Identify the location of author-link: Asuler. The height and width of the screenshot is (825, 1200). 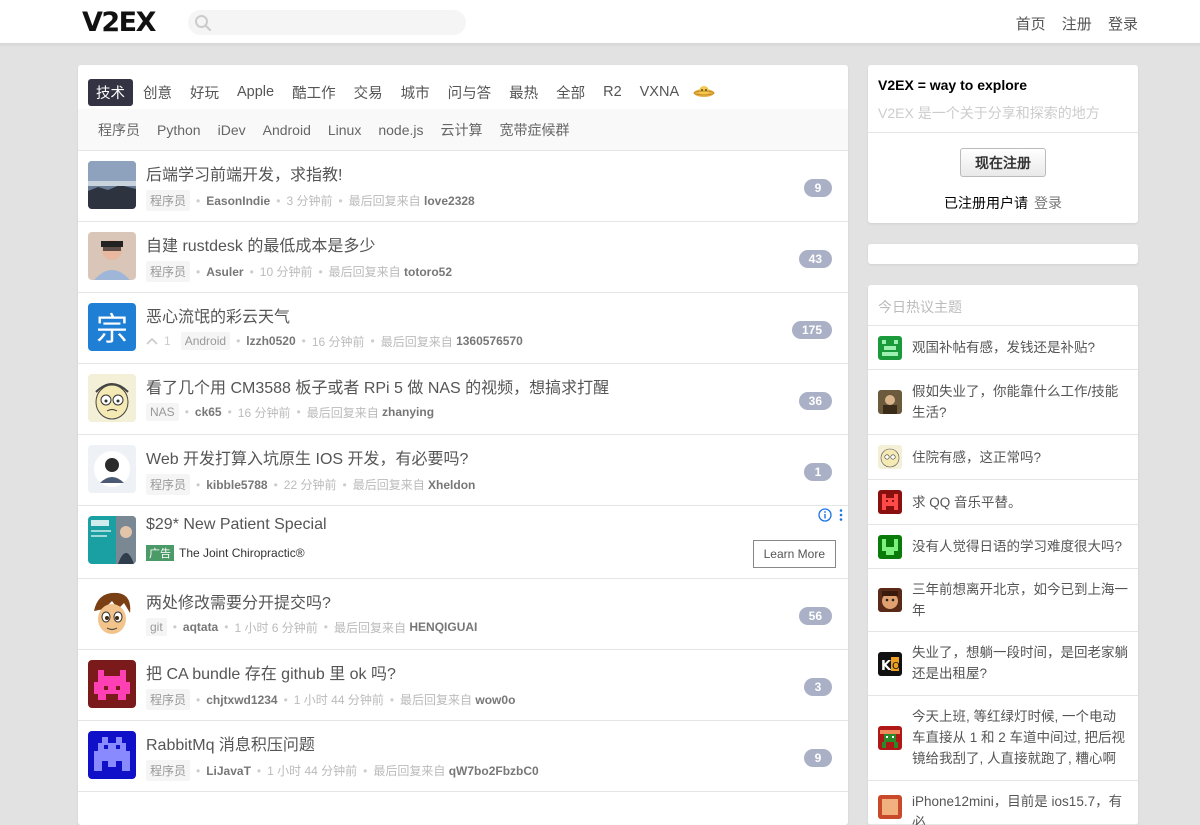
(224, 272).